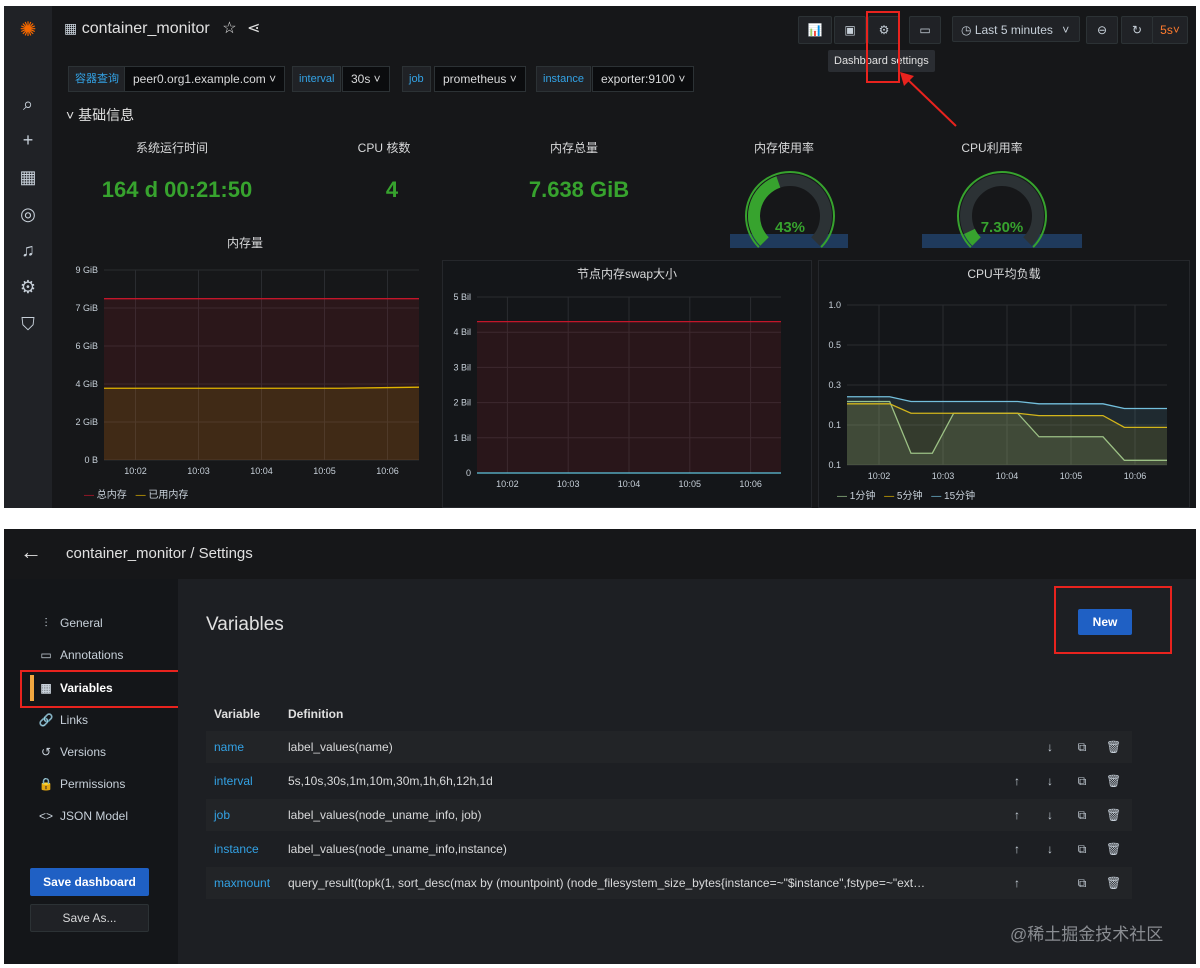 The width and height of the screenshot is (1200, 968). I want to click on time-picker: ◷ Last 5 minutes ˅, so click(1016, 29).